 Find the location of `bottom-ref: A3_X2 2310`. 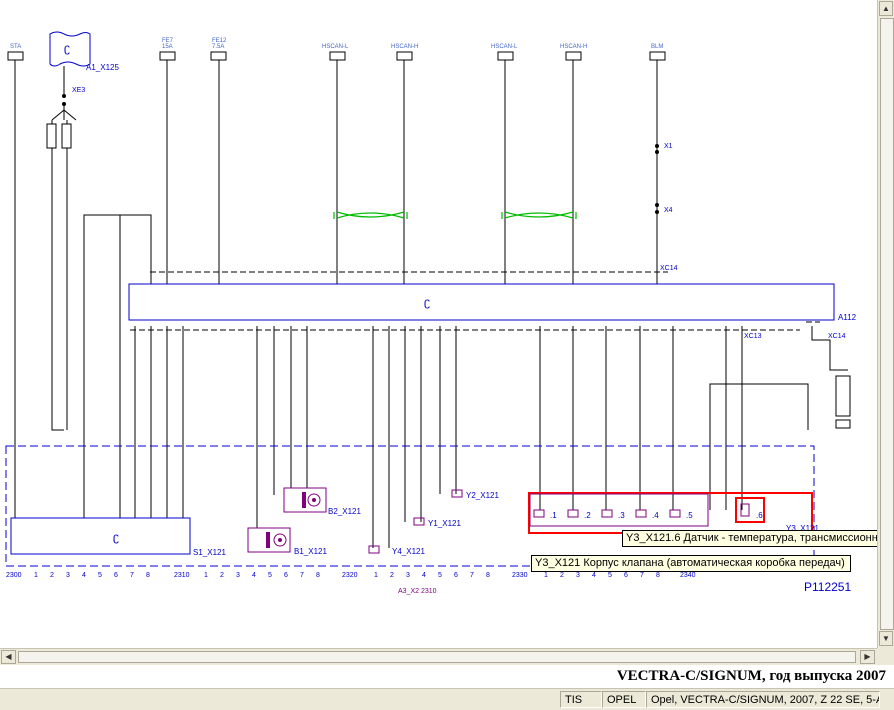

bottom-ref: A3_X2 2310 is located at coordinates (417, 591).